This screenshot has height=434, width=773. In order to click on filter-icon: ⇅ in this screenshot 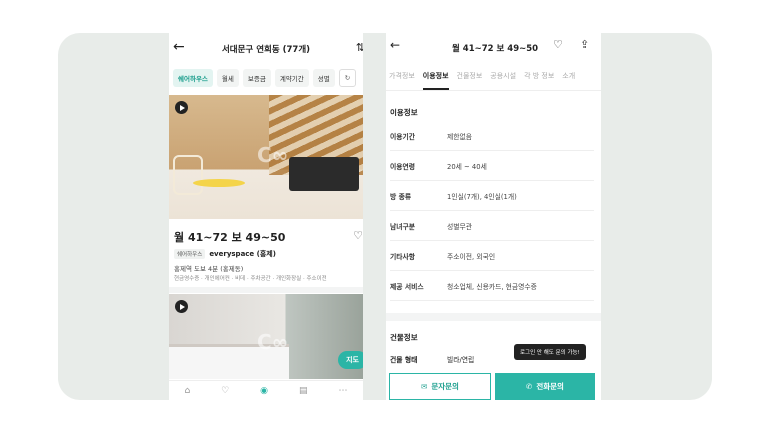, I will do `click(359, 47)`.